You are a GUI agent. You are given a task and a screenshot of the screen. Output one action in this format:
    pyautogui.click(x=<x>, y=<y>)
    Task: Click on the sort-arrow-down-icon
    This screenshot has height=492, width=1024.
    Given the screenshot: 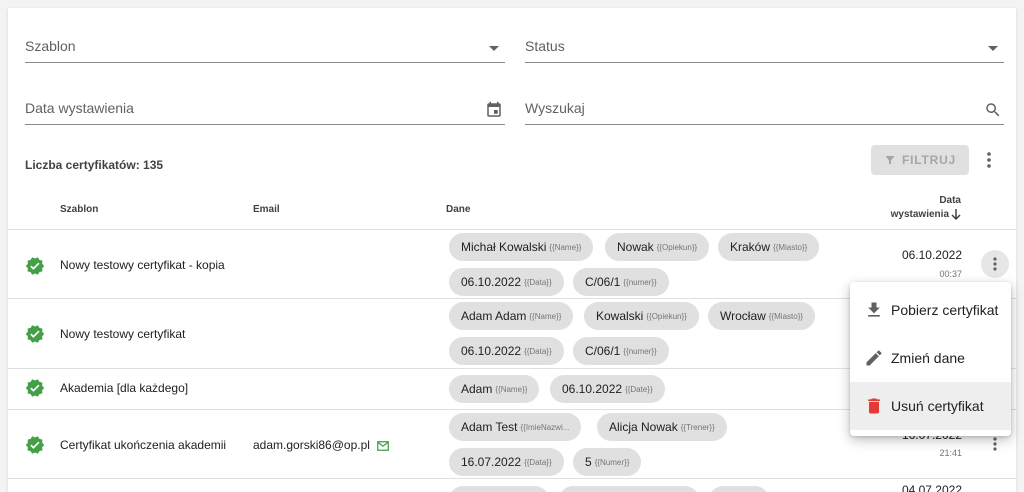 What is the action you would take?
    pyautogui.click(x=956, y=214)
    